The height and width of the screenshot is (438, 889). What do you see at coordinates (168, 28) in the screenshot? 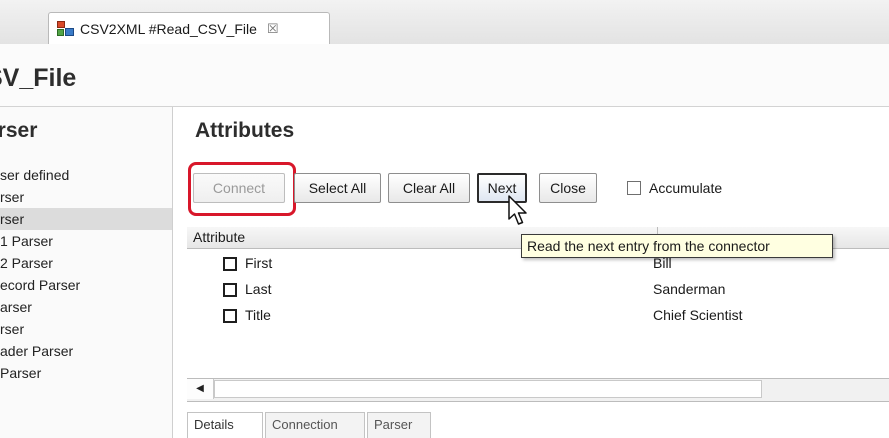
I see `editor-tab-label: CSV2XML #Read_CSV_File` at bounding box center [168, 28].